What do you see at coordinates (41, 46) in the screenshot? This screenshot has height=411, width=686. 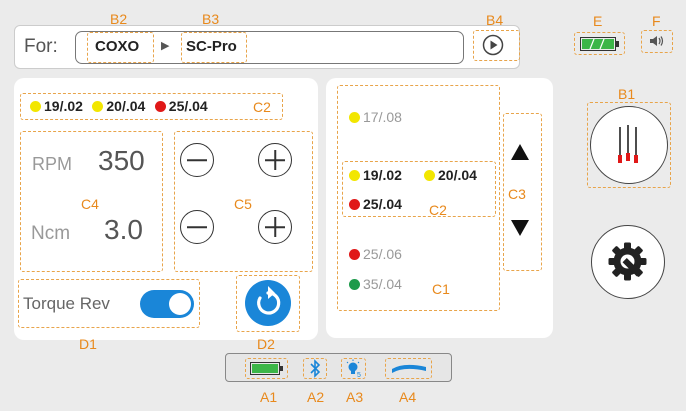 I see `for-label: For:` at bounding box center [41, 46].